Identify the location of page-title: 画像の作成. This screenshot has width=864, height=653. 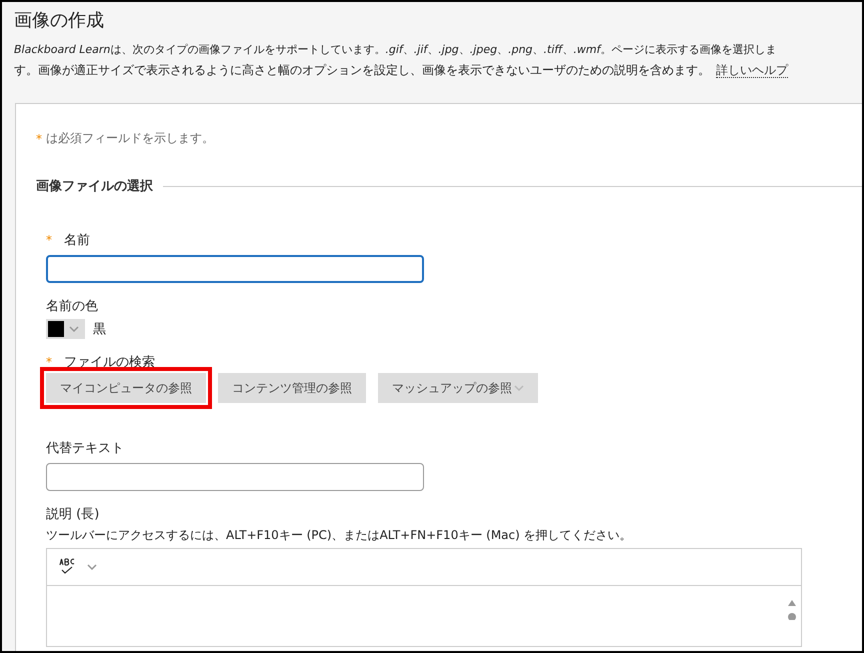
(59, 20).